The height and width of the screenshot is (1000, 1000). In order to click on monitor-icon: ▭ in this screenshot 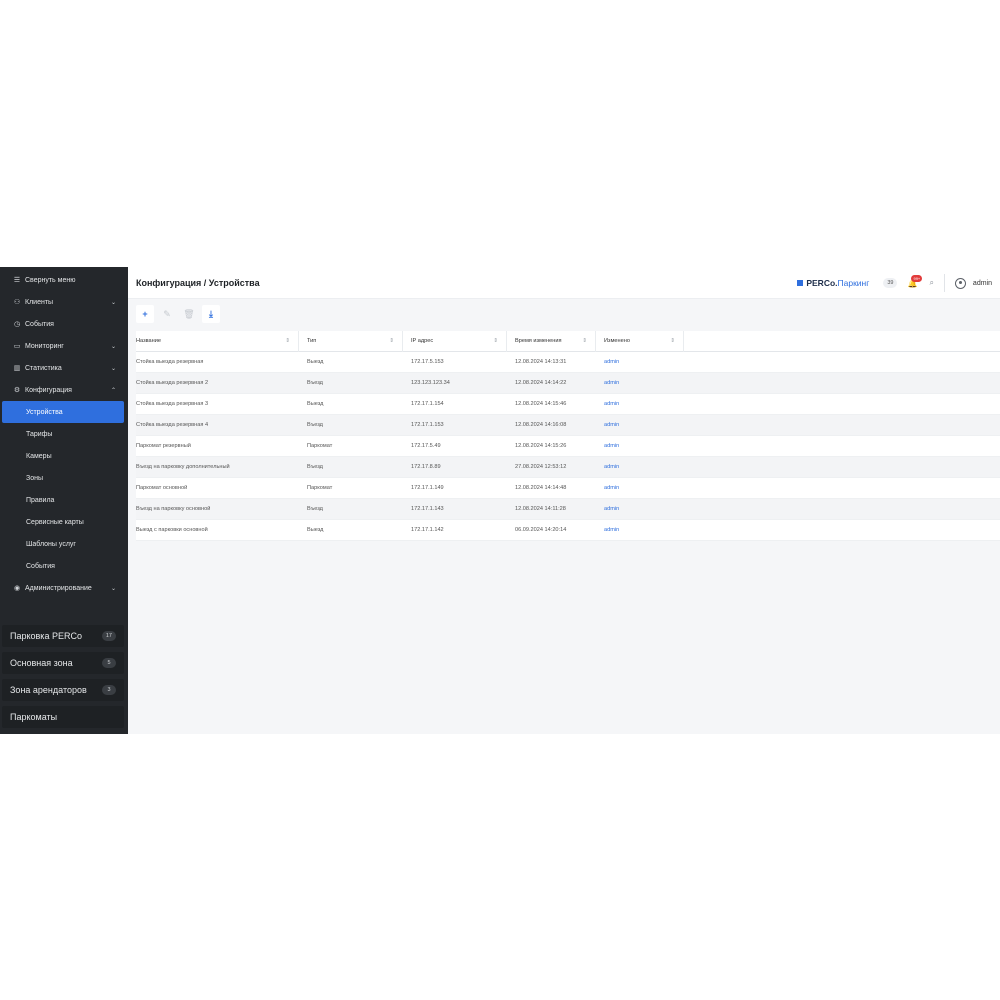, I will do `click(17, 346)`.